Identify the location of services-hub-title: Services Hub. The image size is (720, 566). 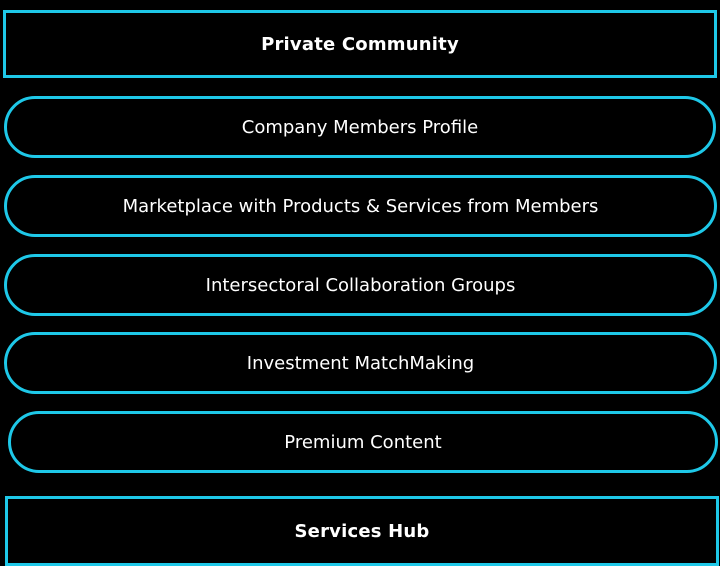
(362, 531).